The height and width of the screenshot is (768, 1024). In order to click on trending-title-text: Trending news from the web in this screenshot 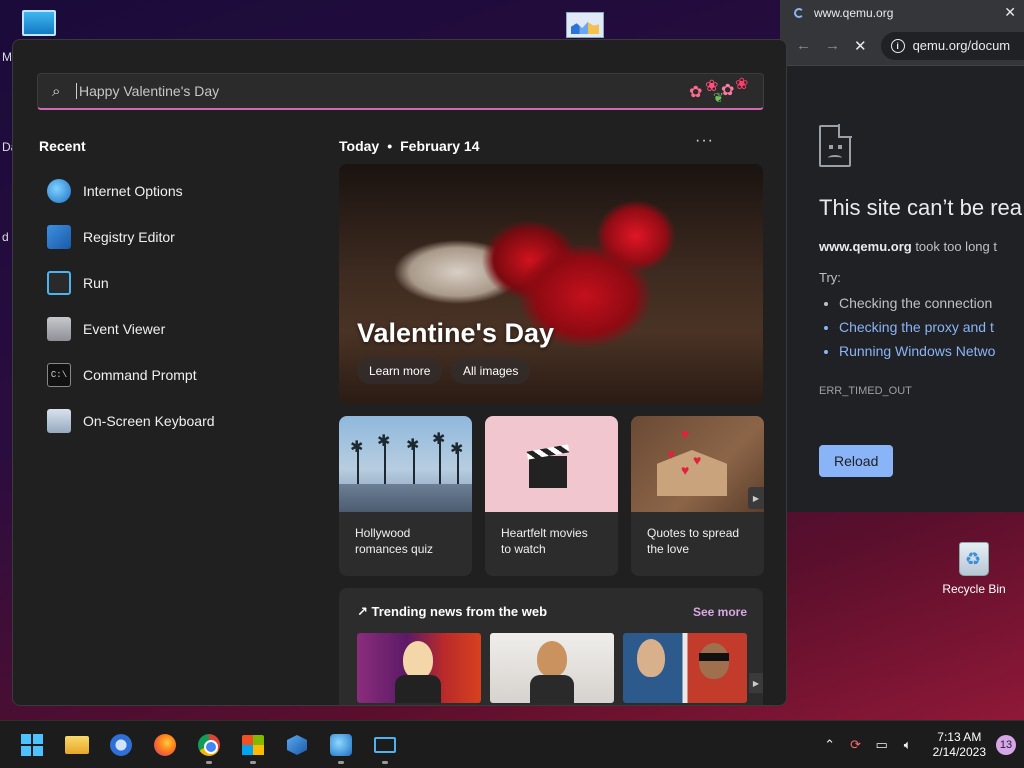, I will do `click(459, 611)`.